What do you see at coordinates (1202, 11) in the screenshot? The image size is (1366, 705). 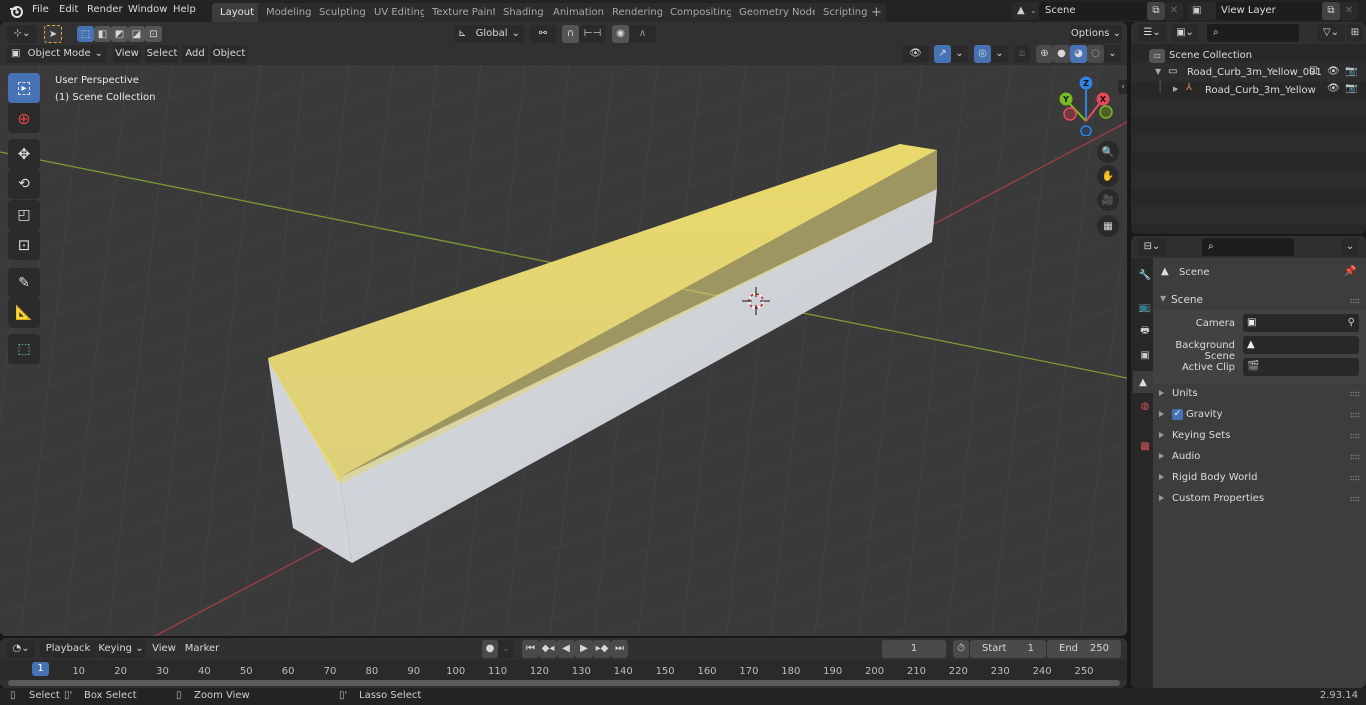 I see `view-layer-type-dropdown: ▣` at bounding box center [1202, 11].